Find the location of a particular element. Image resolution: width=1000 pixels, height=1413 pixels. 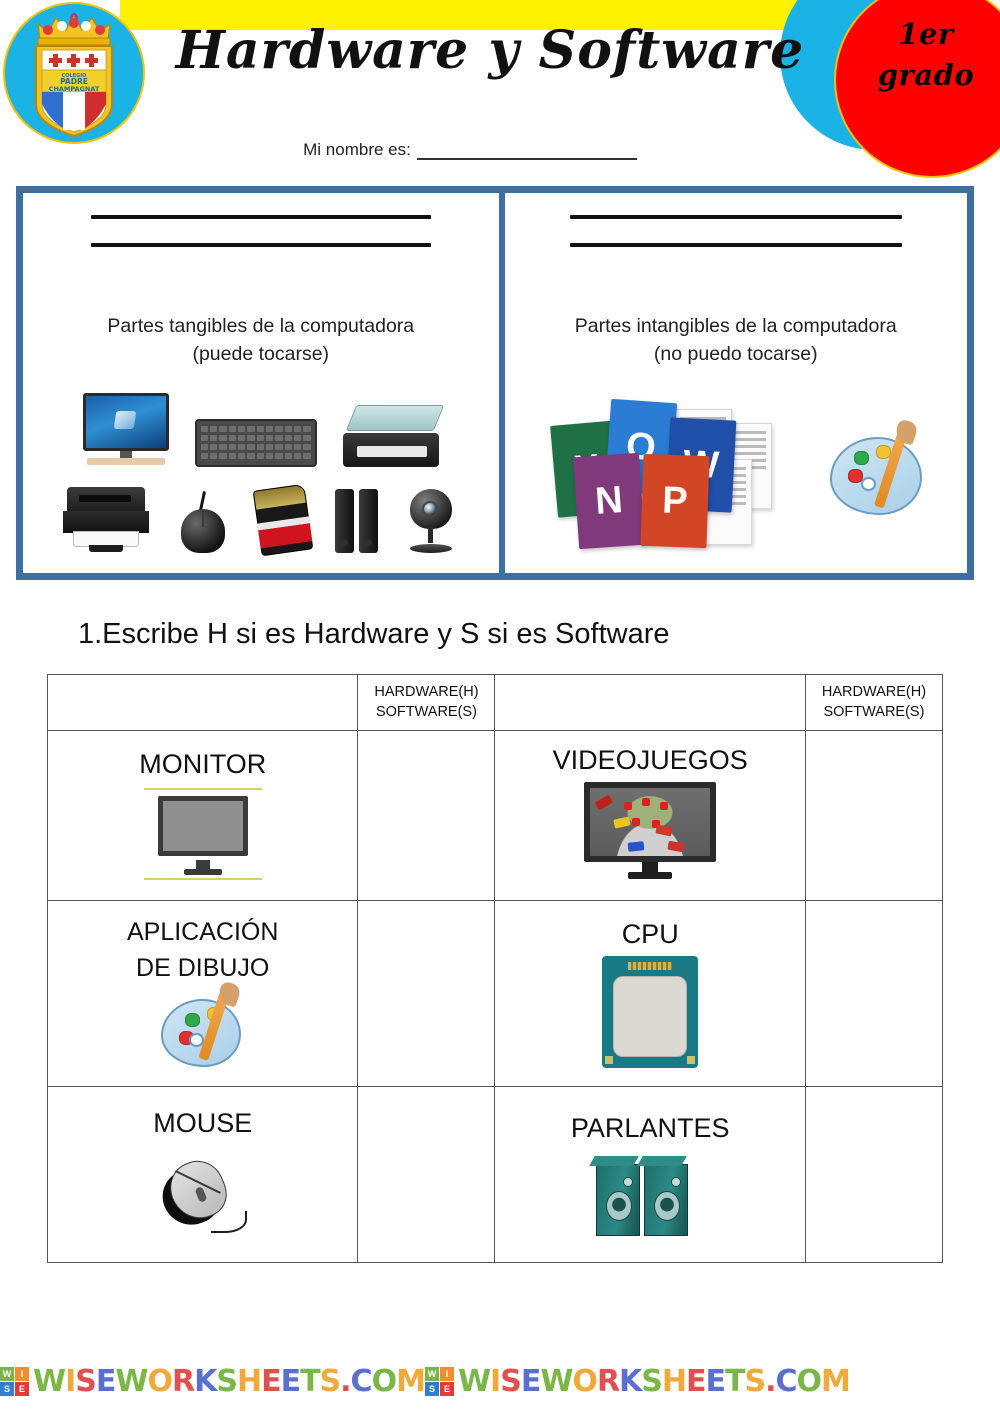

scanner-icon is located at coordinates (393, 436).